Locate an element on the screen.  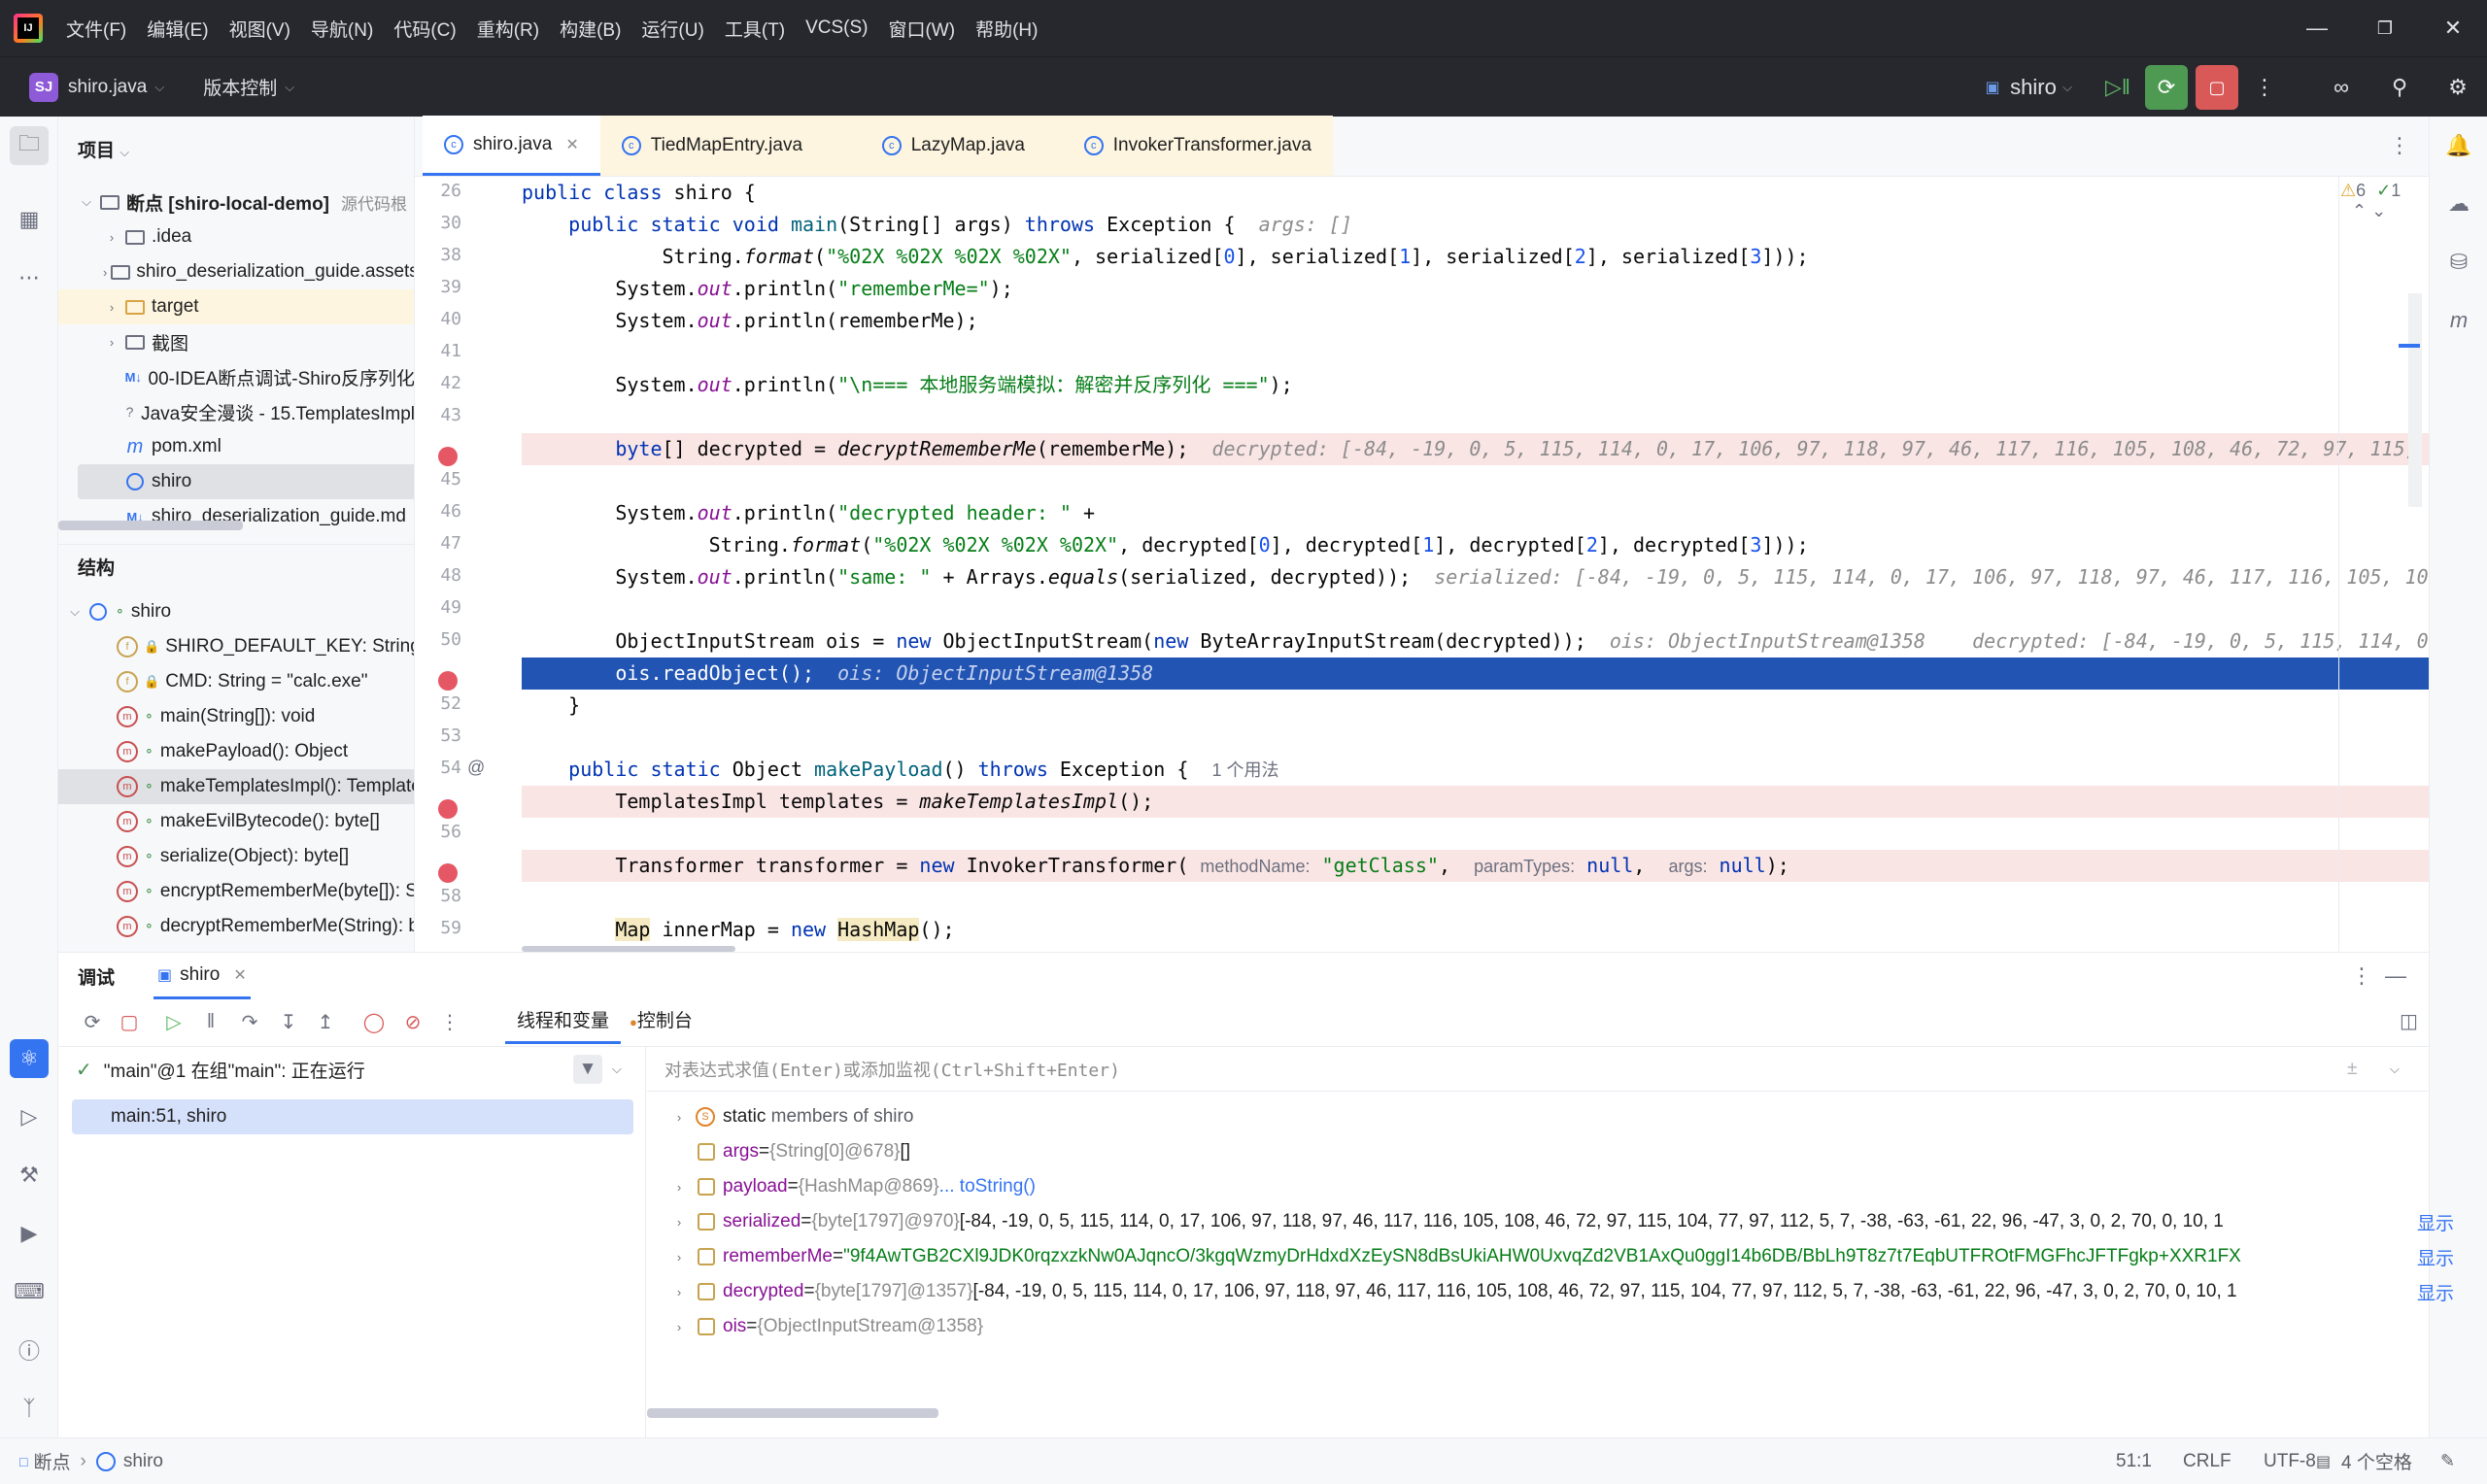
menu-file: 文件(F) is located at coordinates (96, 29).